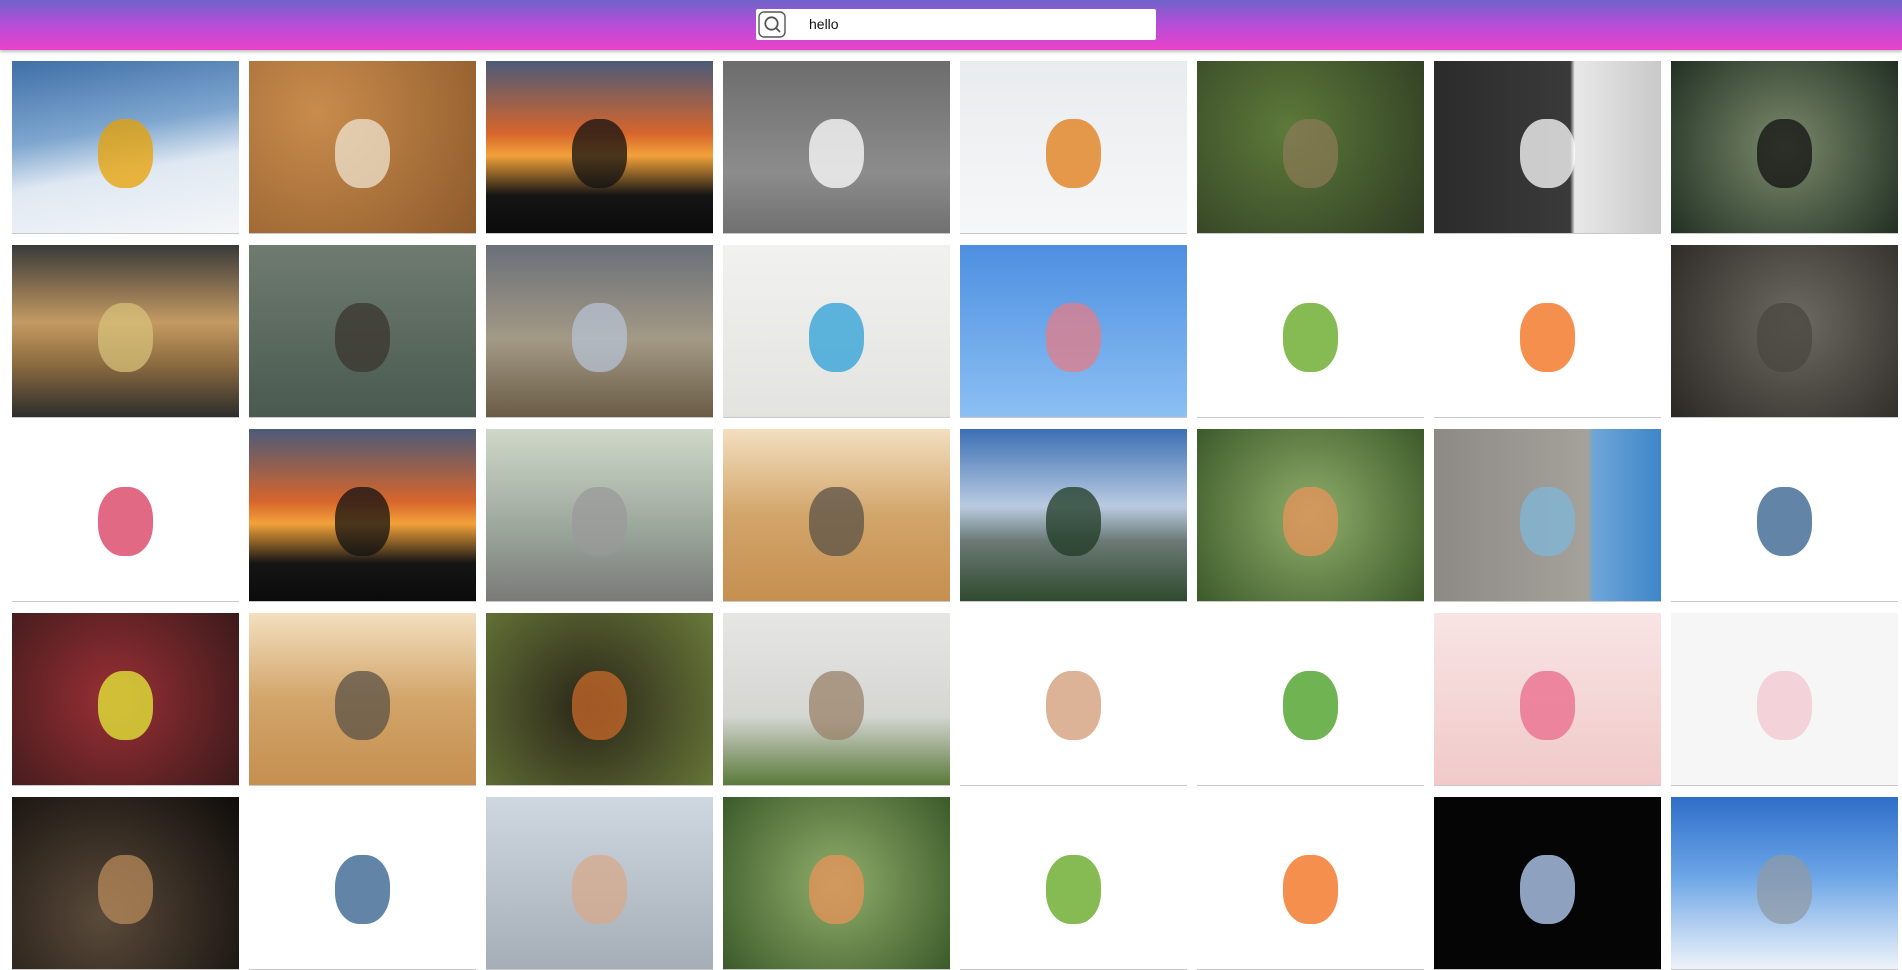  I want to click on search-bar, so click(956, 24).